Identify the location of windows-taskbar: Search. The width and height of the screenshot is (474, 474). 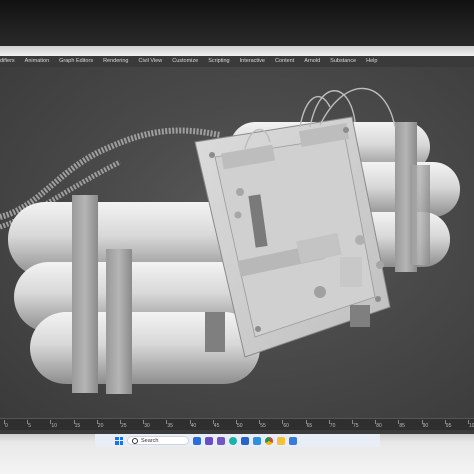
(237, 454).